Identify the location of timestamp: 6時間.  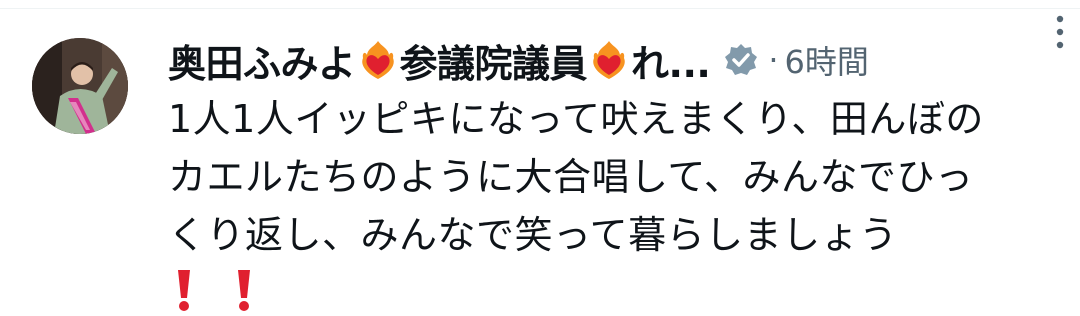
(827, 60).